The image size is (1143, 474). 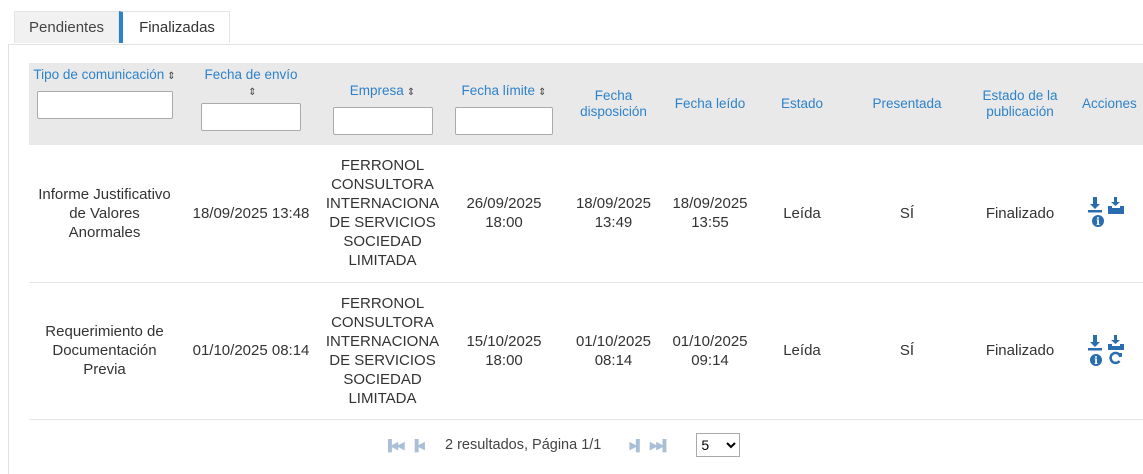 I want to click on inbox-icon, so click(x=1116, y=213).